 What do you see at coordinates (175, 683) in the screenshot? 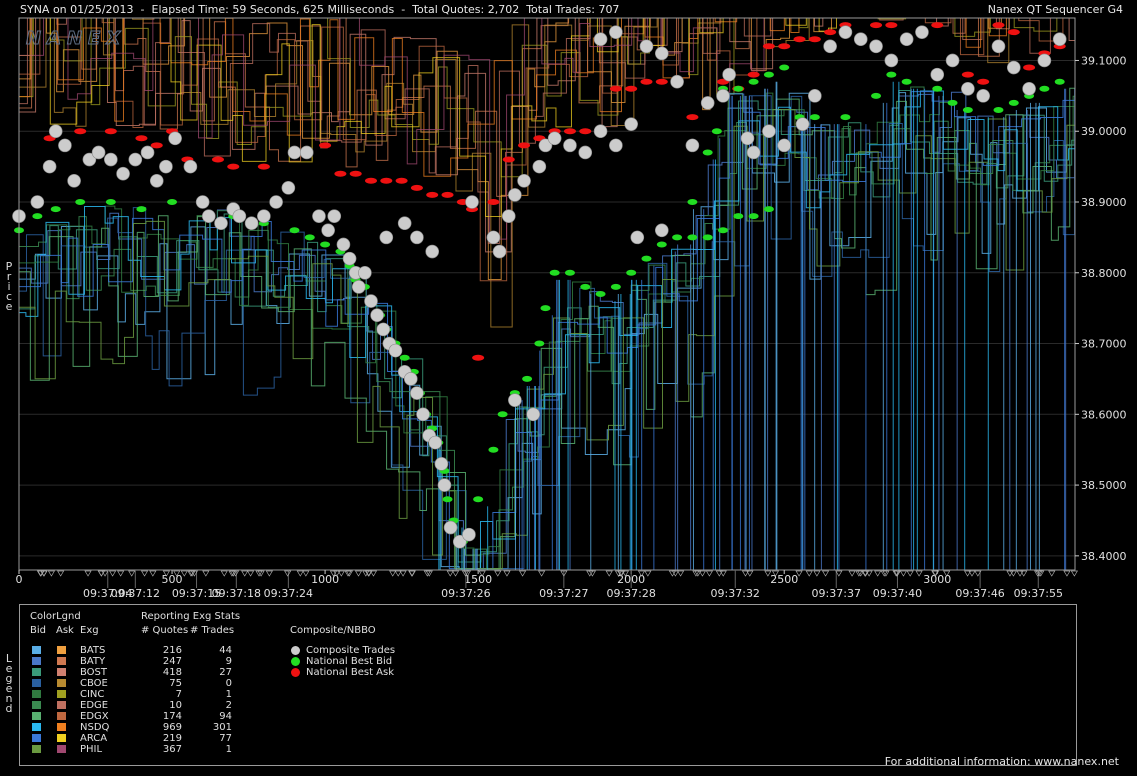
I see `legend-quote-count: 75` at bounding box center [175, 683].